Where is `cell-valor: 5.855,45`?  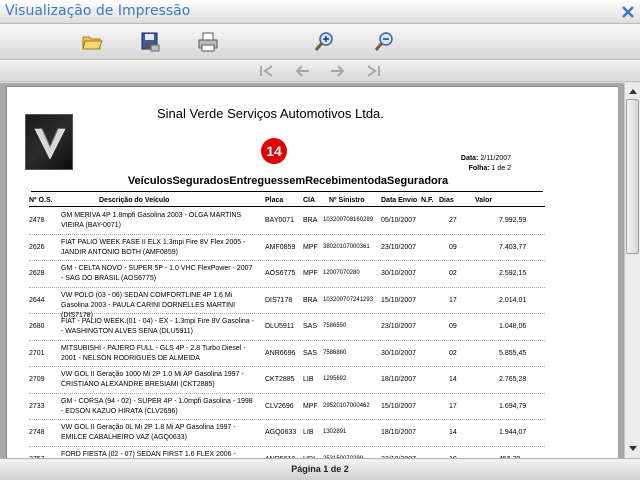 cell-valor: 5.855,45 is located at coordinates (513, 353).